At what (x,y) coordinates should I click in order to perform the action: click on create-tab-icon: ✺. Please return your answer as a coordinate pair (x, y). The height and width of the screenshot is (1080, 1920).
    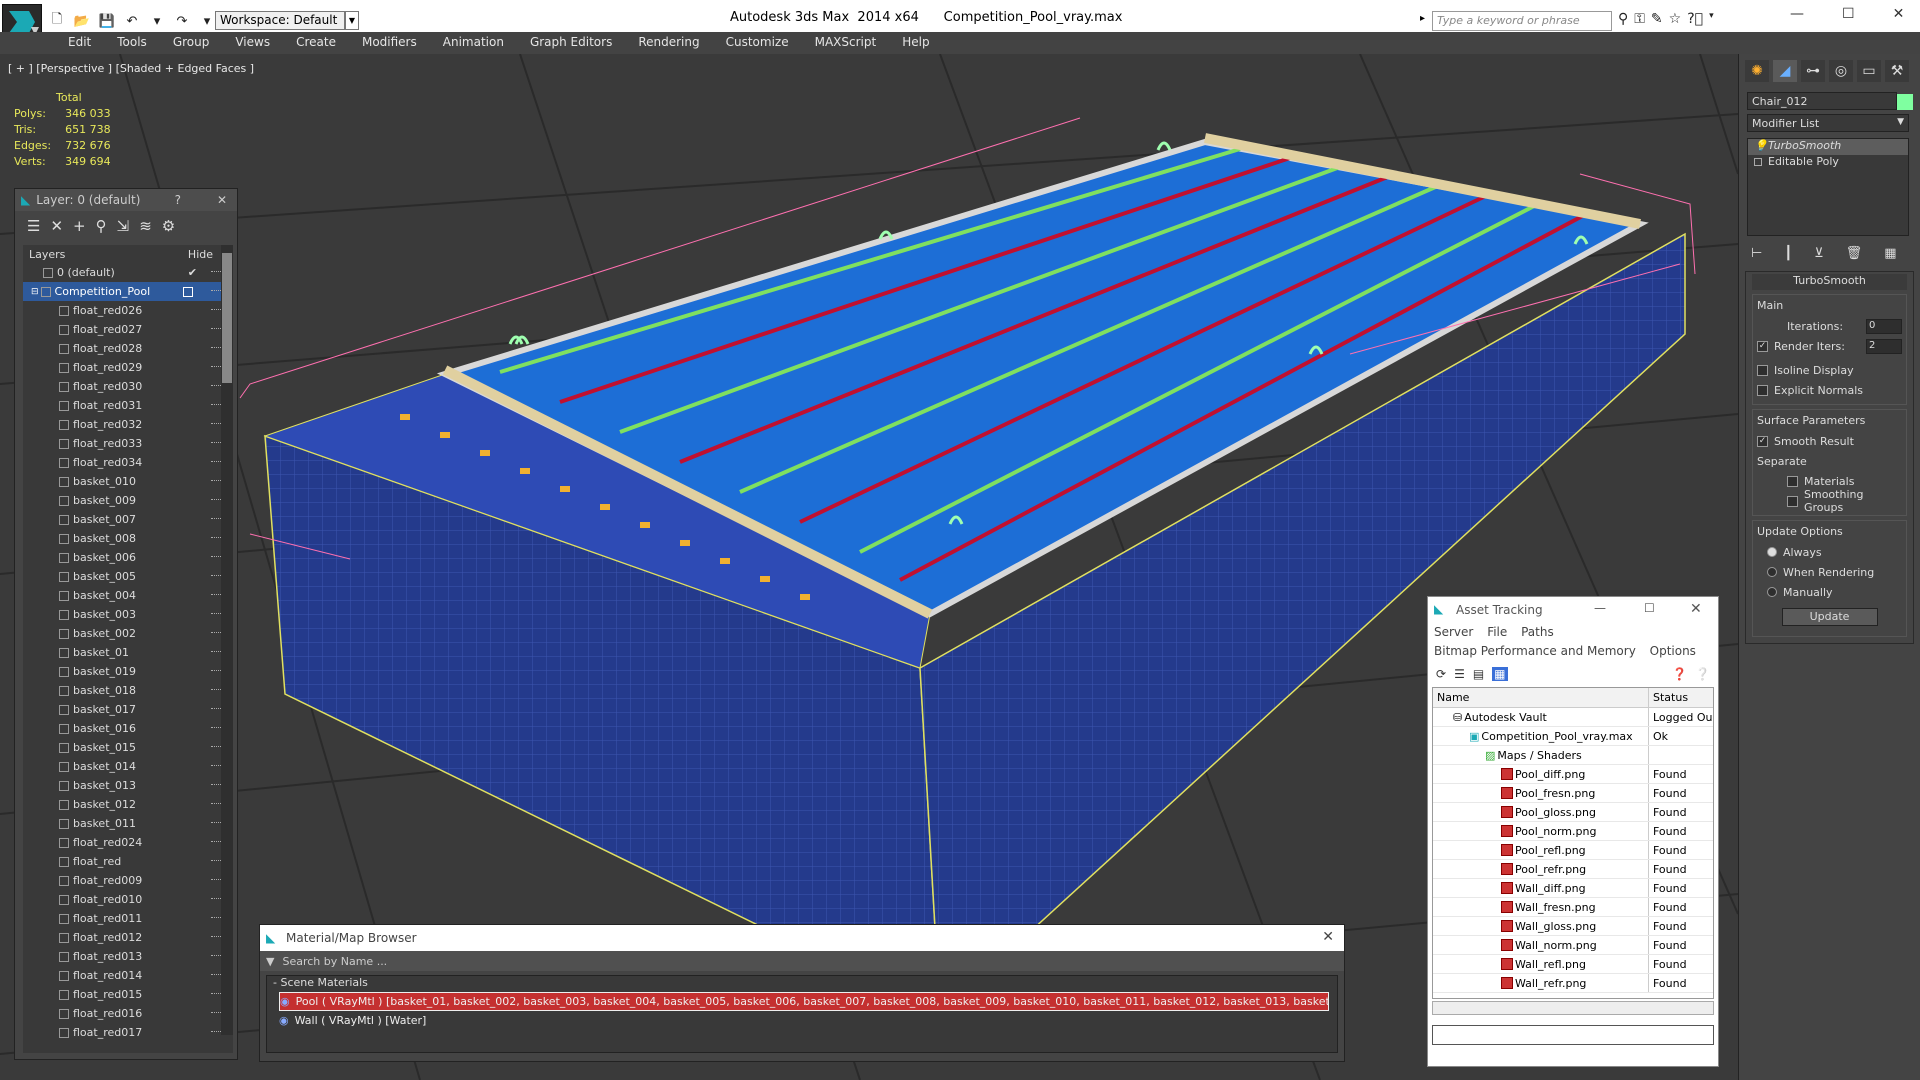
    Looking at the image, I should click on (1757, 71).